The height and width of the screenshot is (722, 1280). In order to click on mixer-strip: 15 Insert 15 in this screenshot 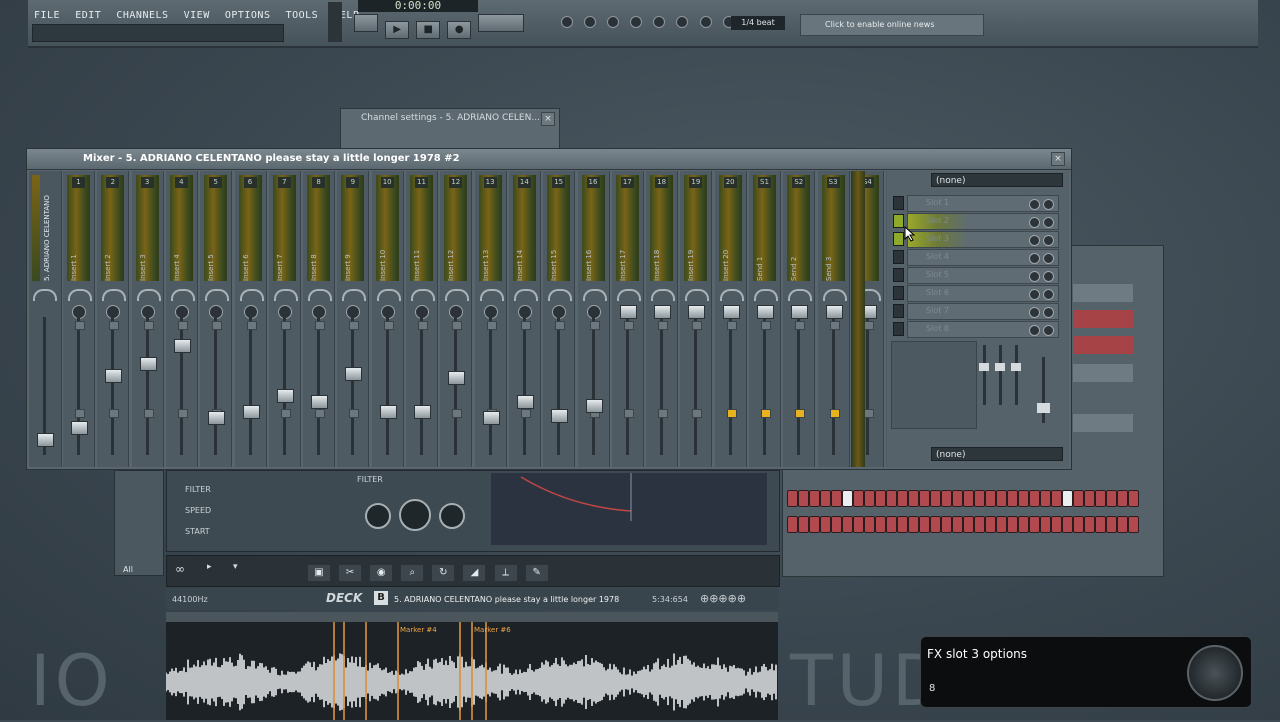, I will do `click(559, 319)`.